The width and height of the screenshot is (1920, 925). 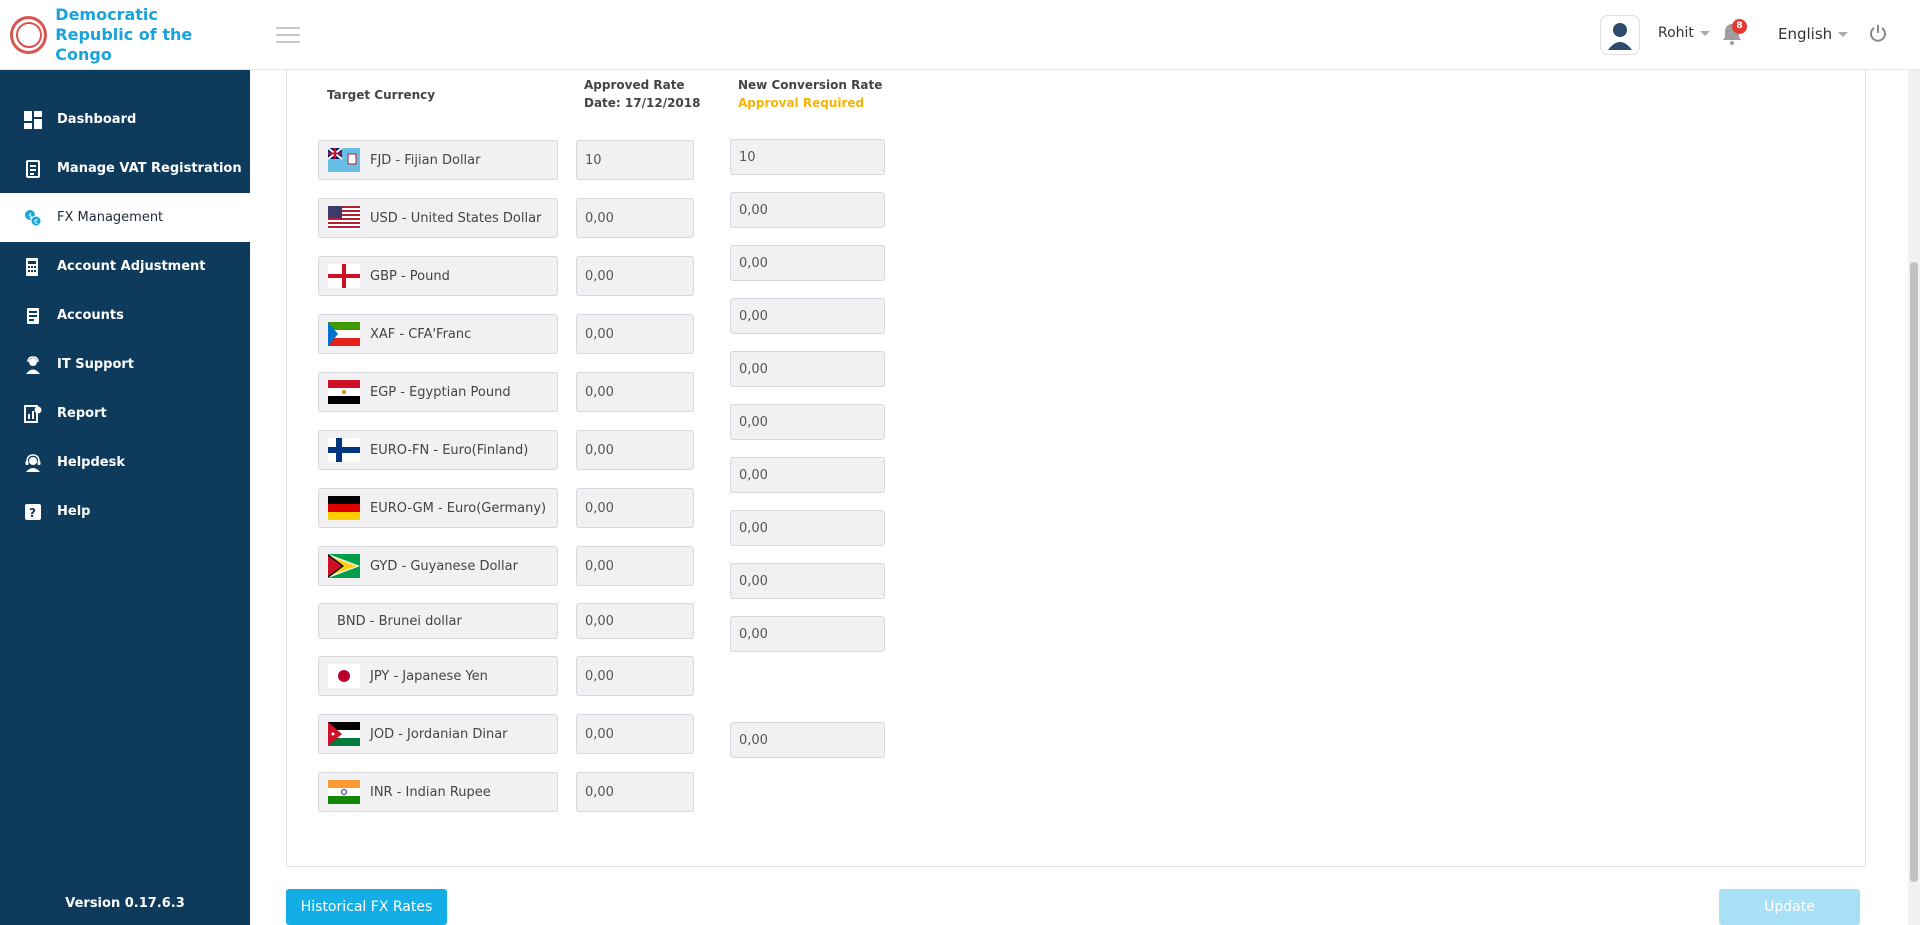 I want to click on col-header-new: New Conversion Rate Approval Required, so click(x=810, y=94).